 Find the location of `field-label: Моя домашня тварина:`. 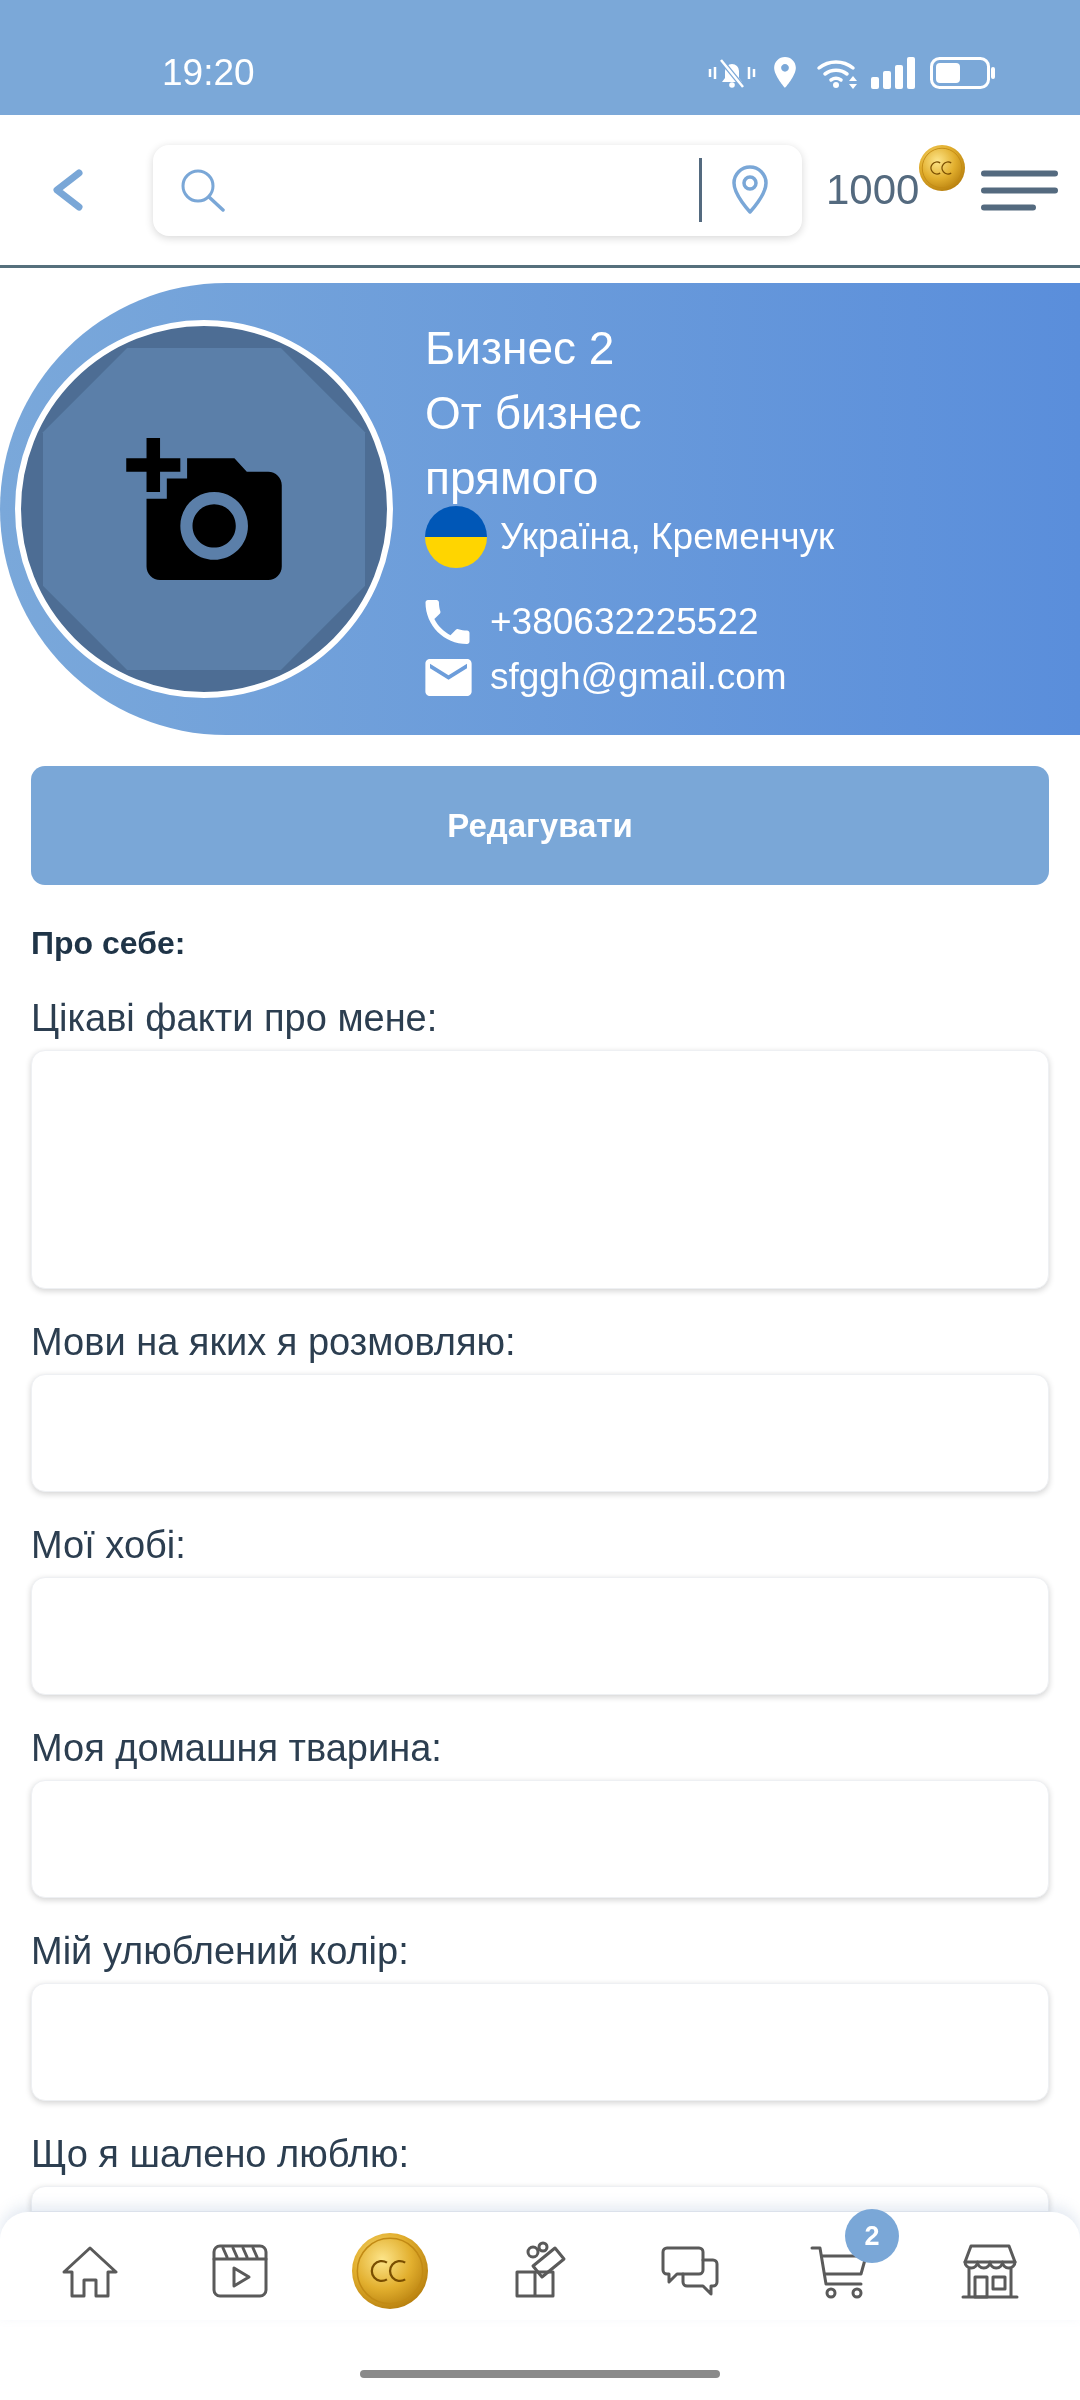

field-label: Моя домашня тварина: is located at coordinates (236, 1748).